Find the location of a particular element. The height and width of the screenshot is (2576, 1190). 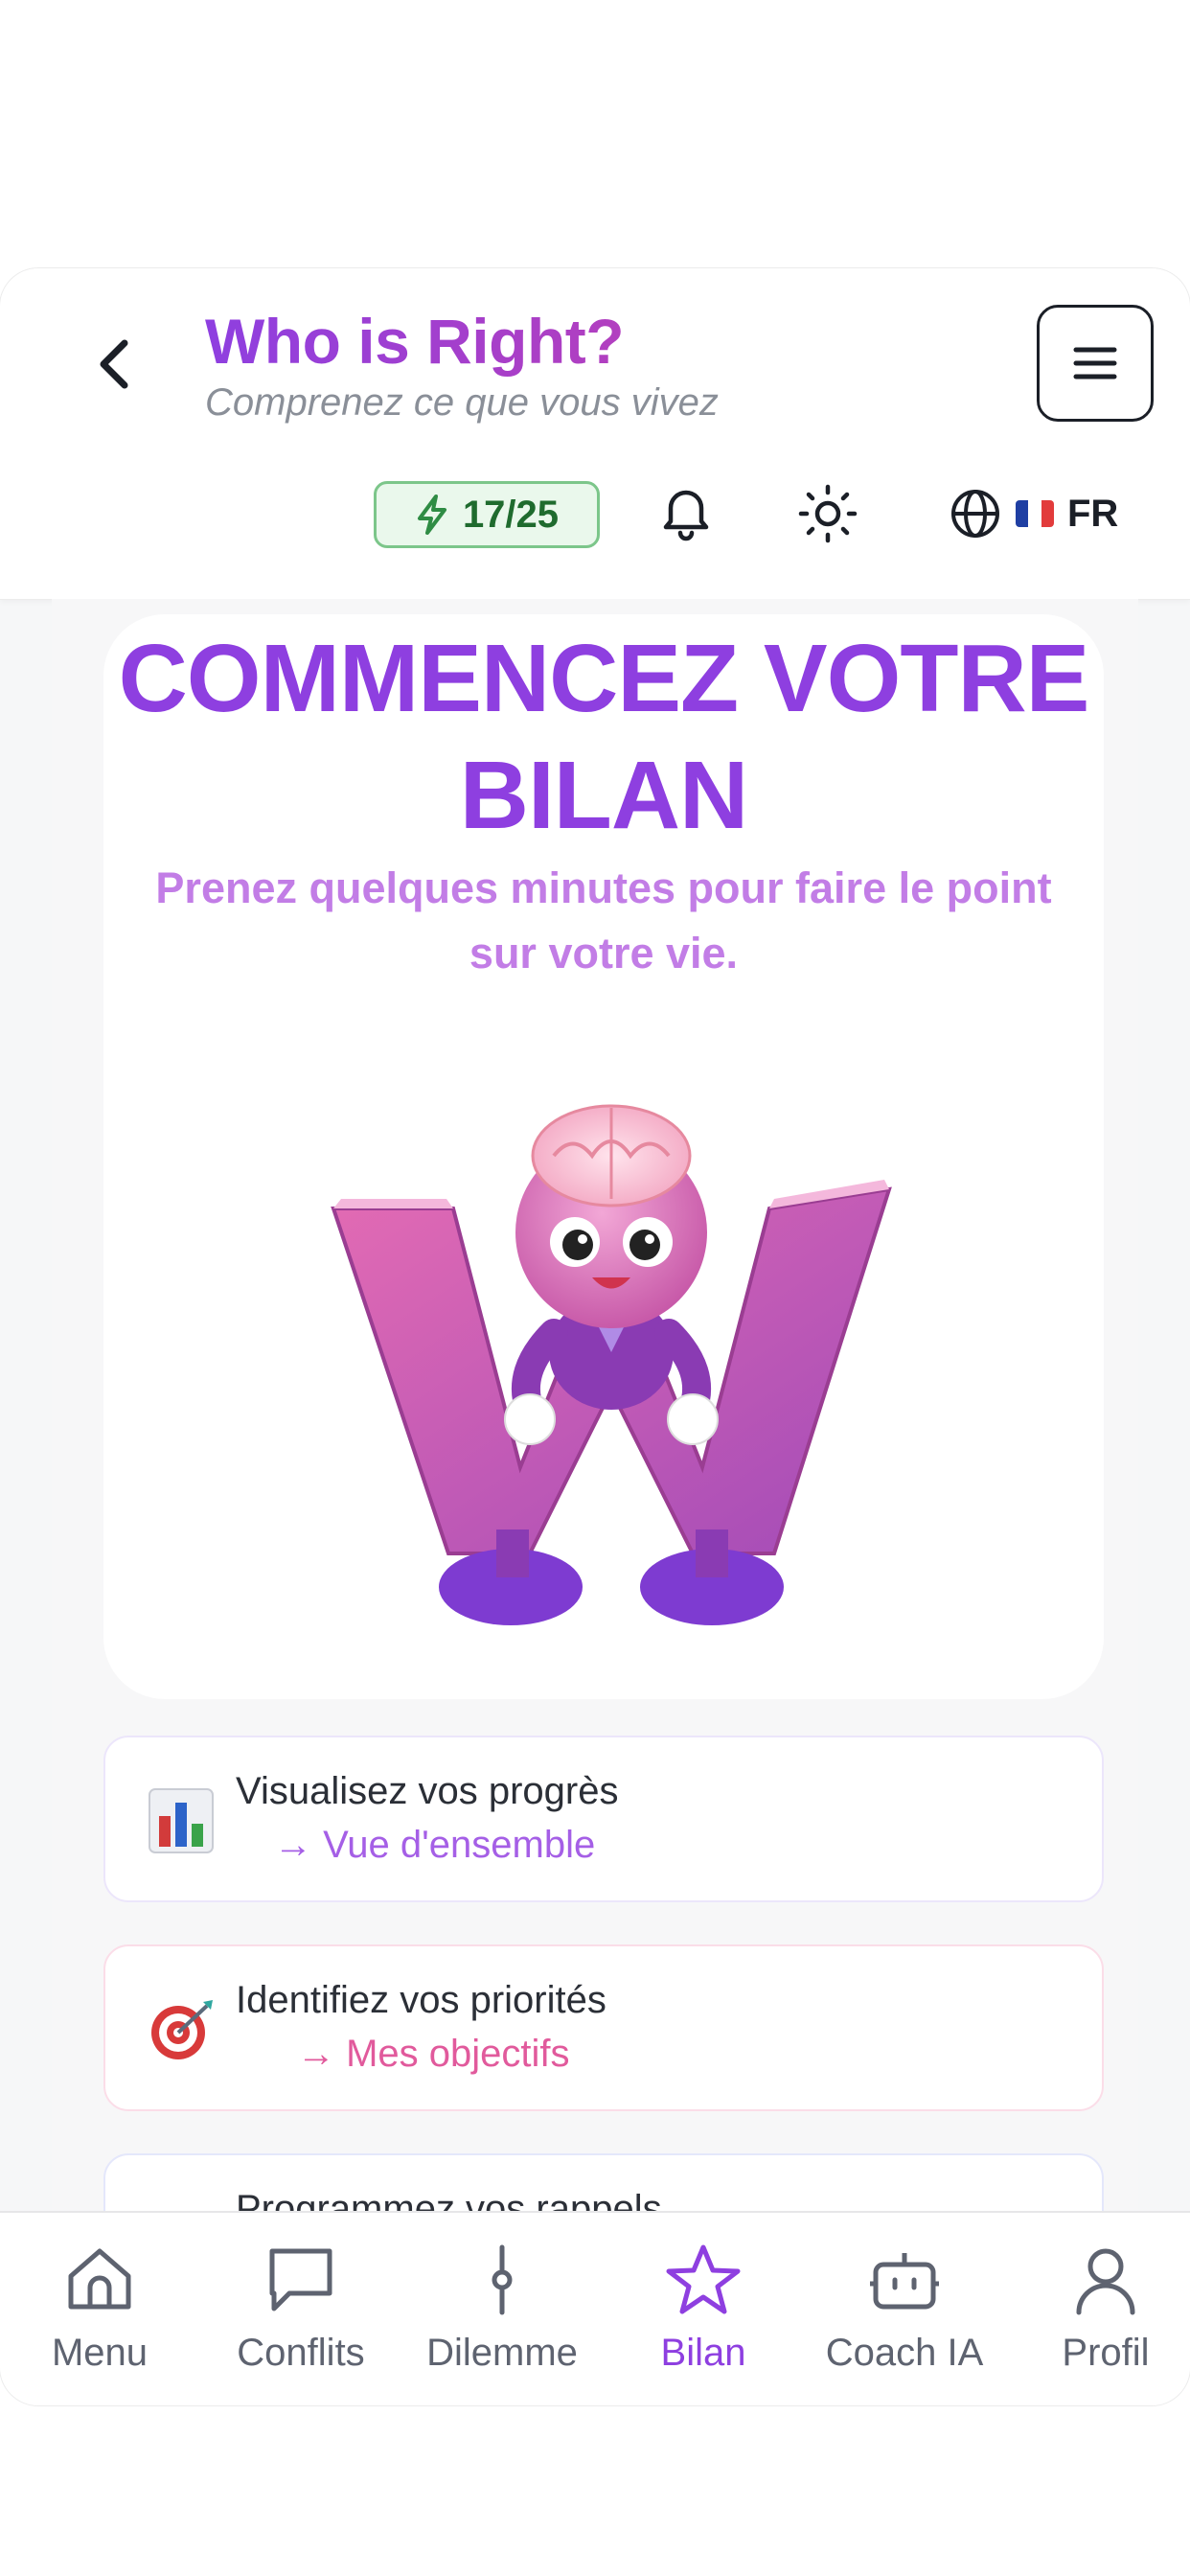

back-chevron-icon is located at coordinates (114, 364).